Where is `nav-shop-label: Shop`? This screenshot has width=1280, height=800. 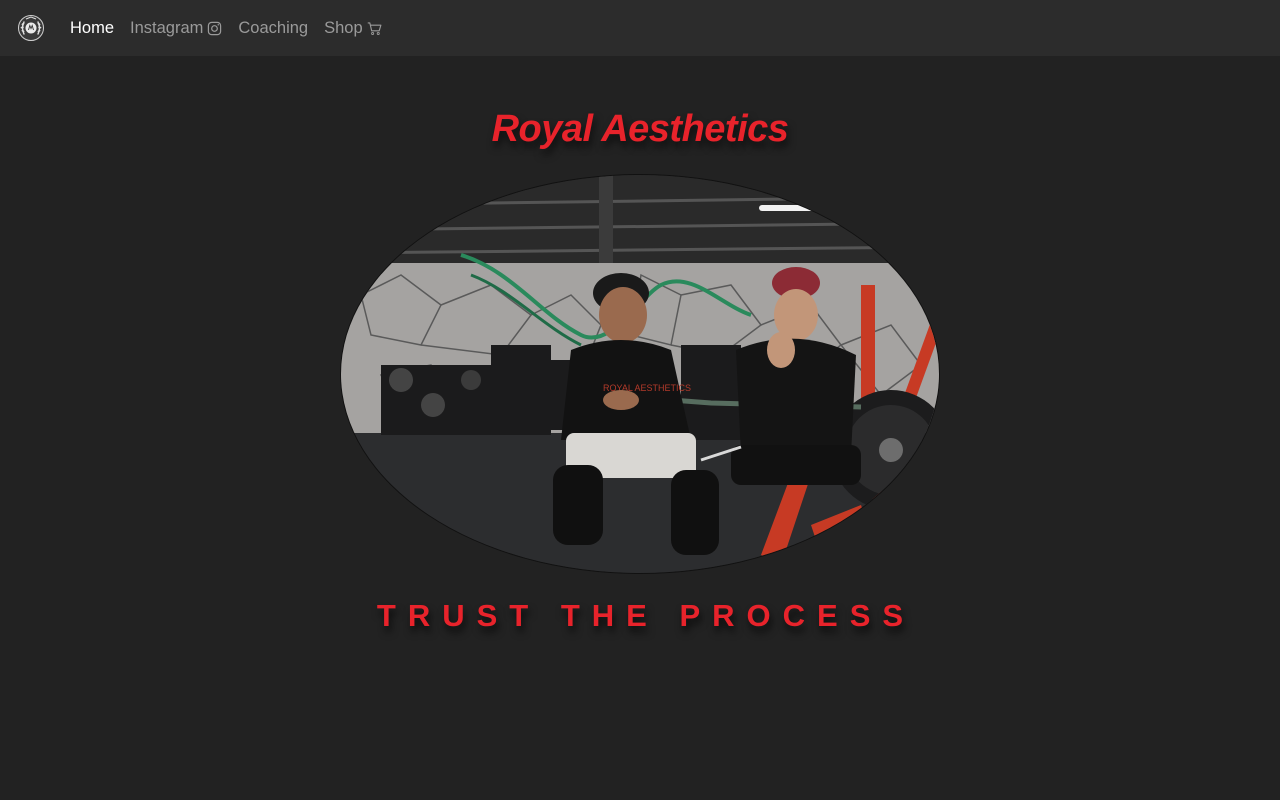 nav-shop-label: Shop is located at coordinates (343, 27).